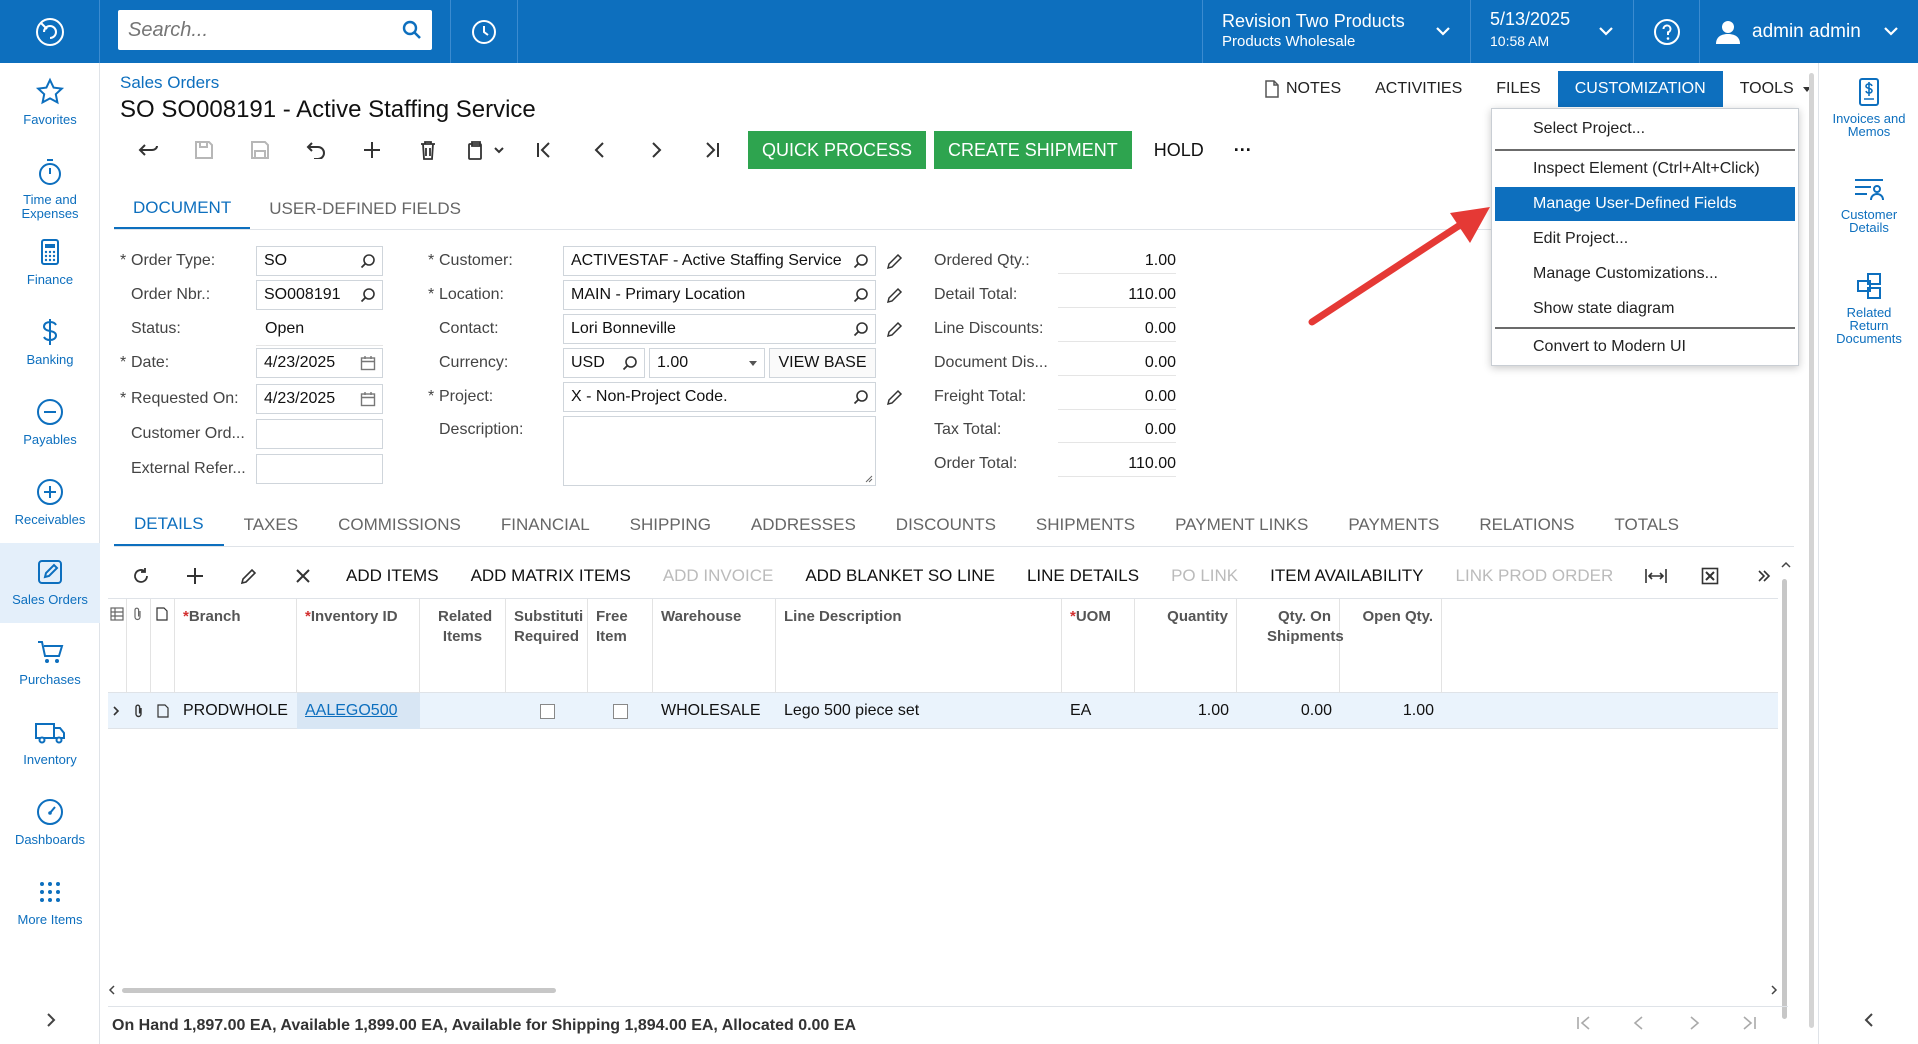 Image resolution: width=1918 pixels, height=1044 pixels. Describe the element at coordinates (1393, 525) in the screenshot. I see `tab-payments: PAYMENTS` at that location.